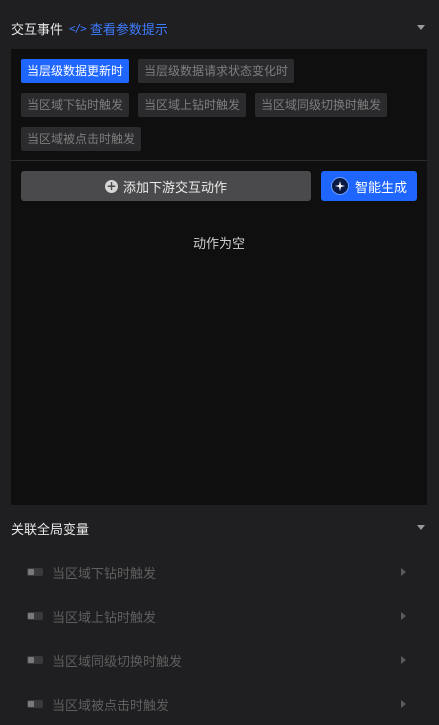 The height and width of the screenshot is (725, 439). I want to click on add-action-label: 添加下游交互动作, so click(174, 188).